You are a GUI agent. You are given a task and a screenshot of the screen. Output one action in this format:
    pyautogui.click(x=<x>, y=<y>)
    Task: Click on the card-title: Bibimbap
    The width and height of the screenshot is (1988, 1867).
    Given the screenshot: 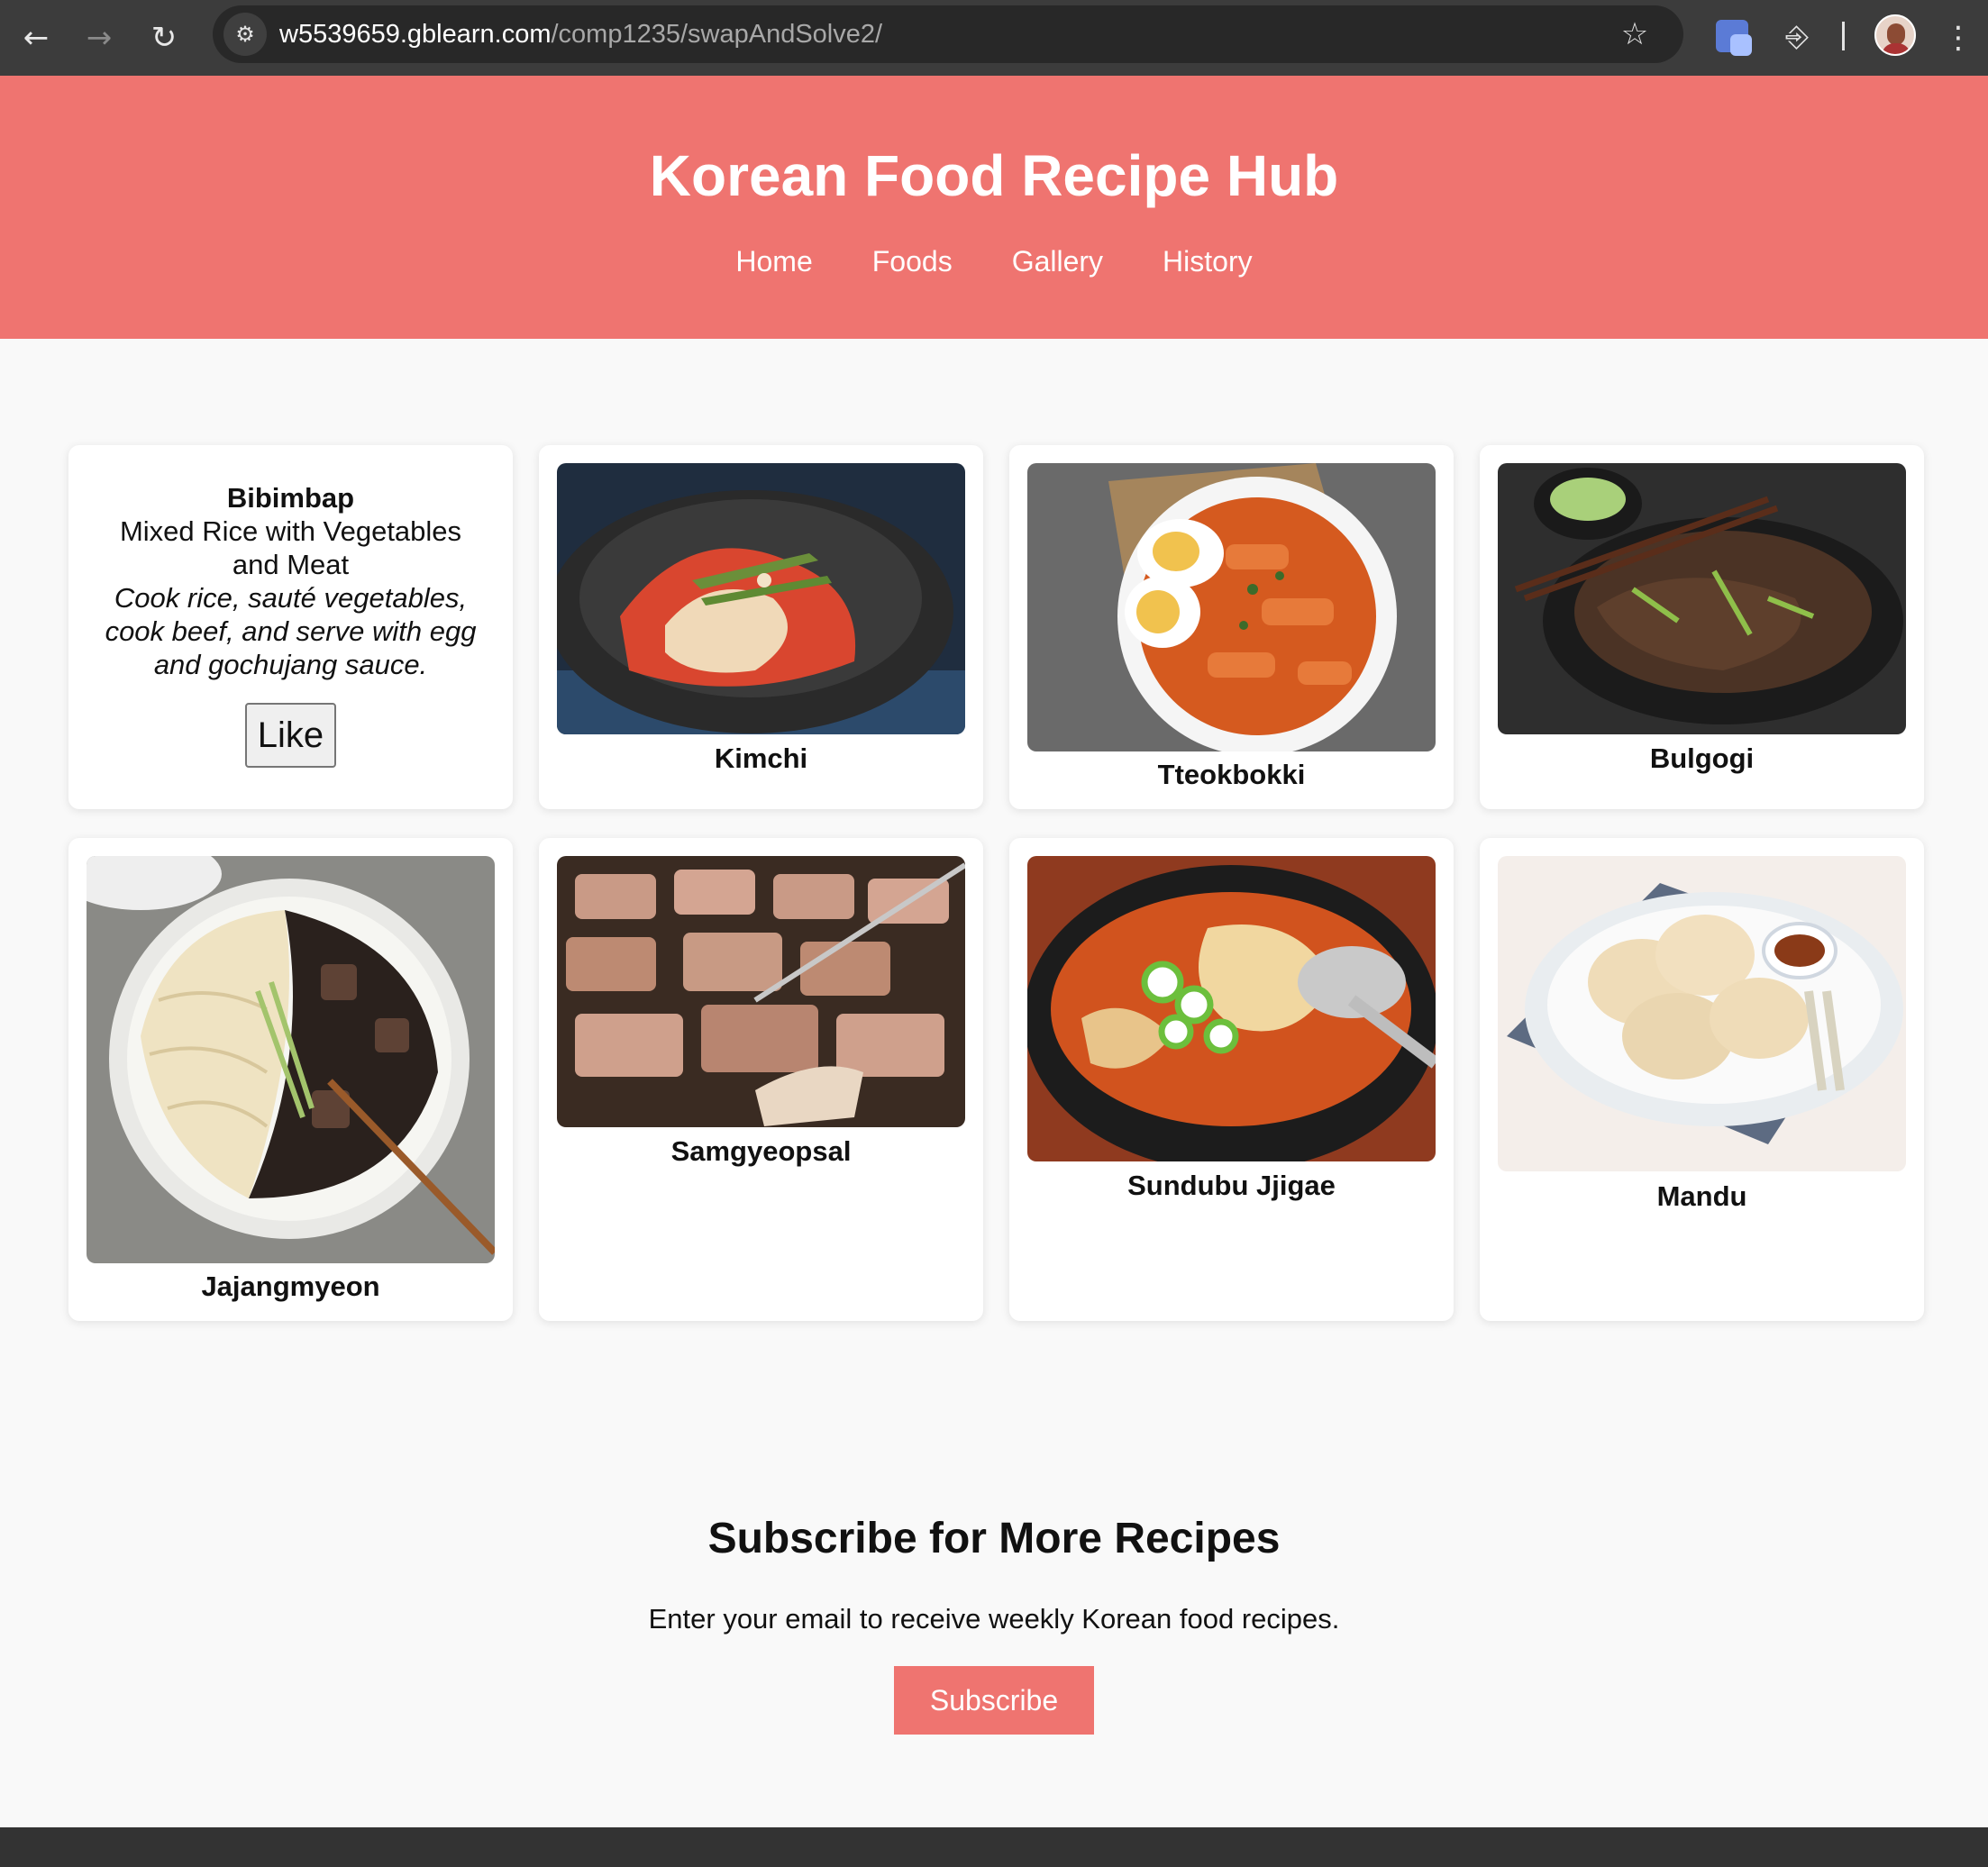 What is the action you would take?
    pyautogui.click(x=291, y=498)
    